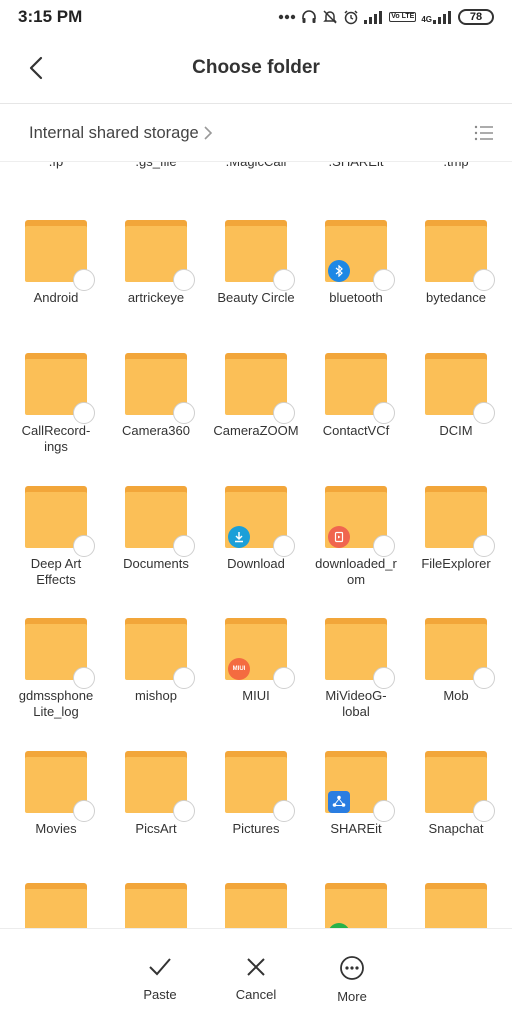  I want to click on folder-item: mishop, so click(150, 684).